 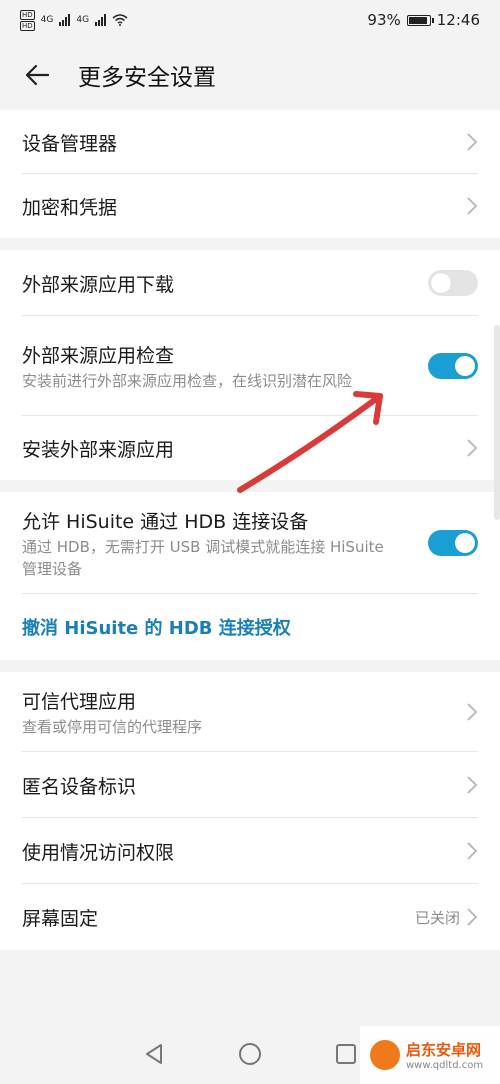 I want to click on anonymous-id-item: 匿名设备标识, so click(x=250, y=785).